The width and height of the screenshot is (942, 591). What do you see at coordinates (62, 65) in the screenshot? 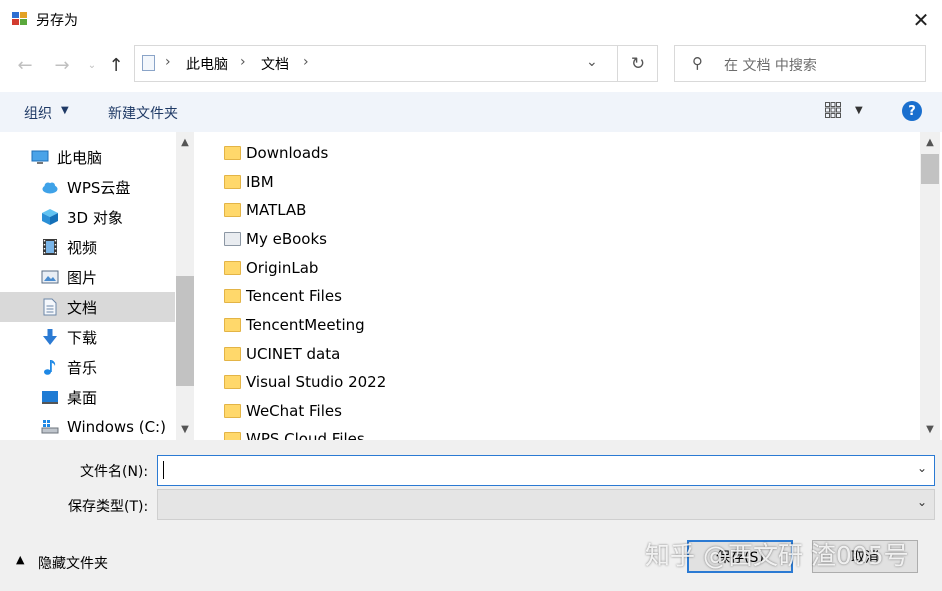
I see `forward-icon: →` at bounding box center [62, 65].